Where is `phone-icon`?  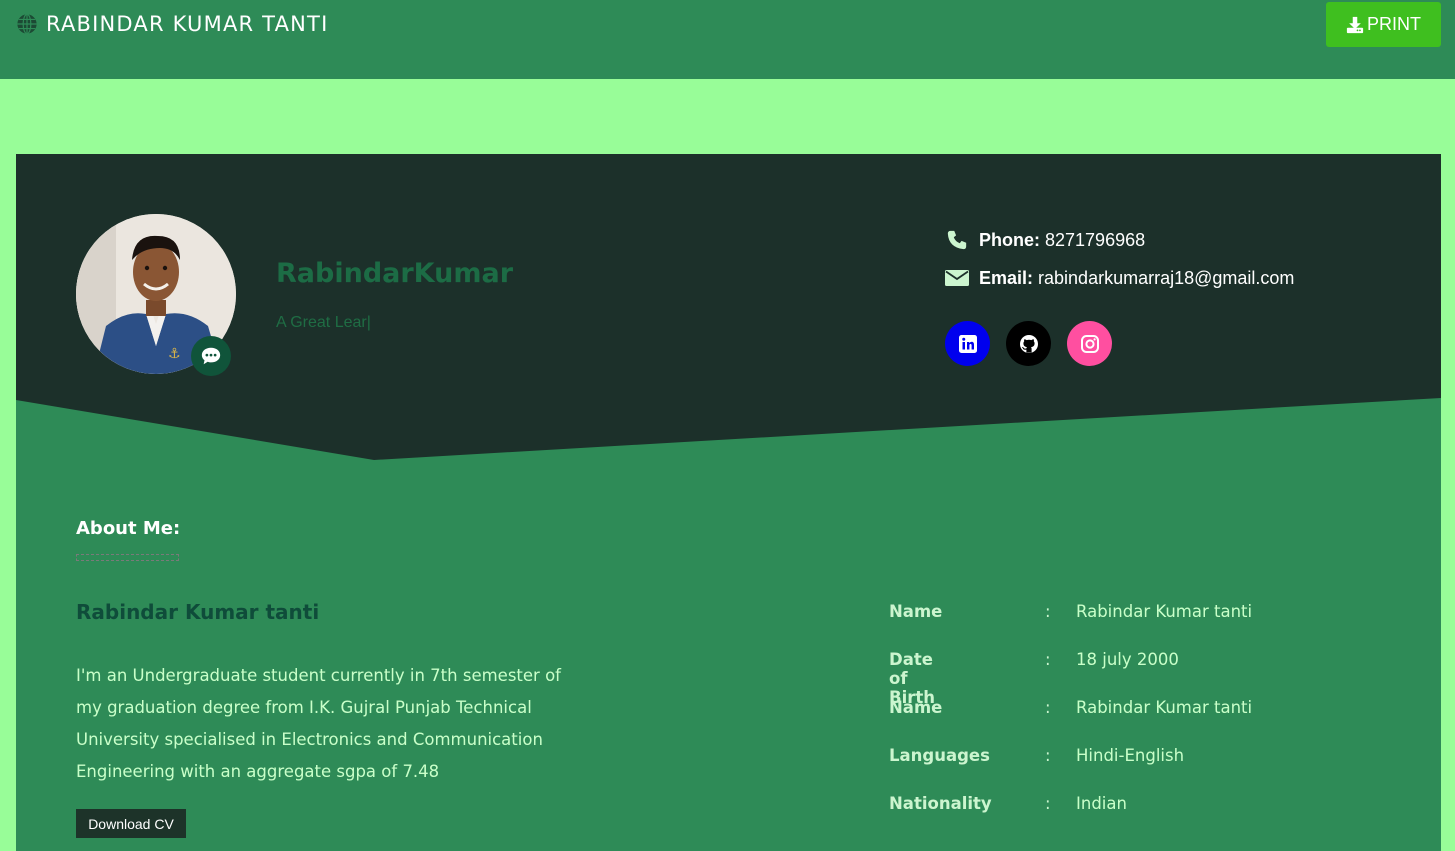 phone-icon is located at coordinates (957, 240).